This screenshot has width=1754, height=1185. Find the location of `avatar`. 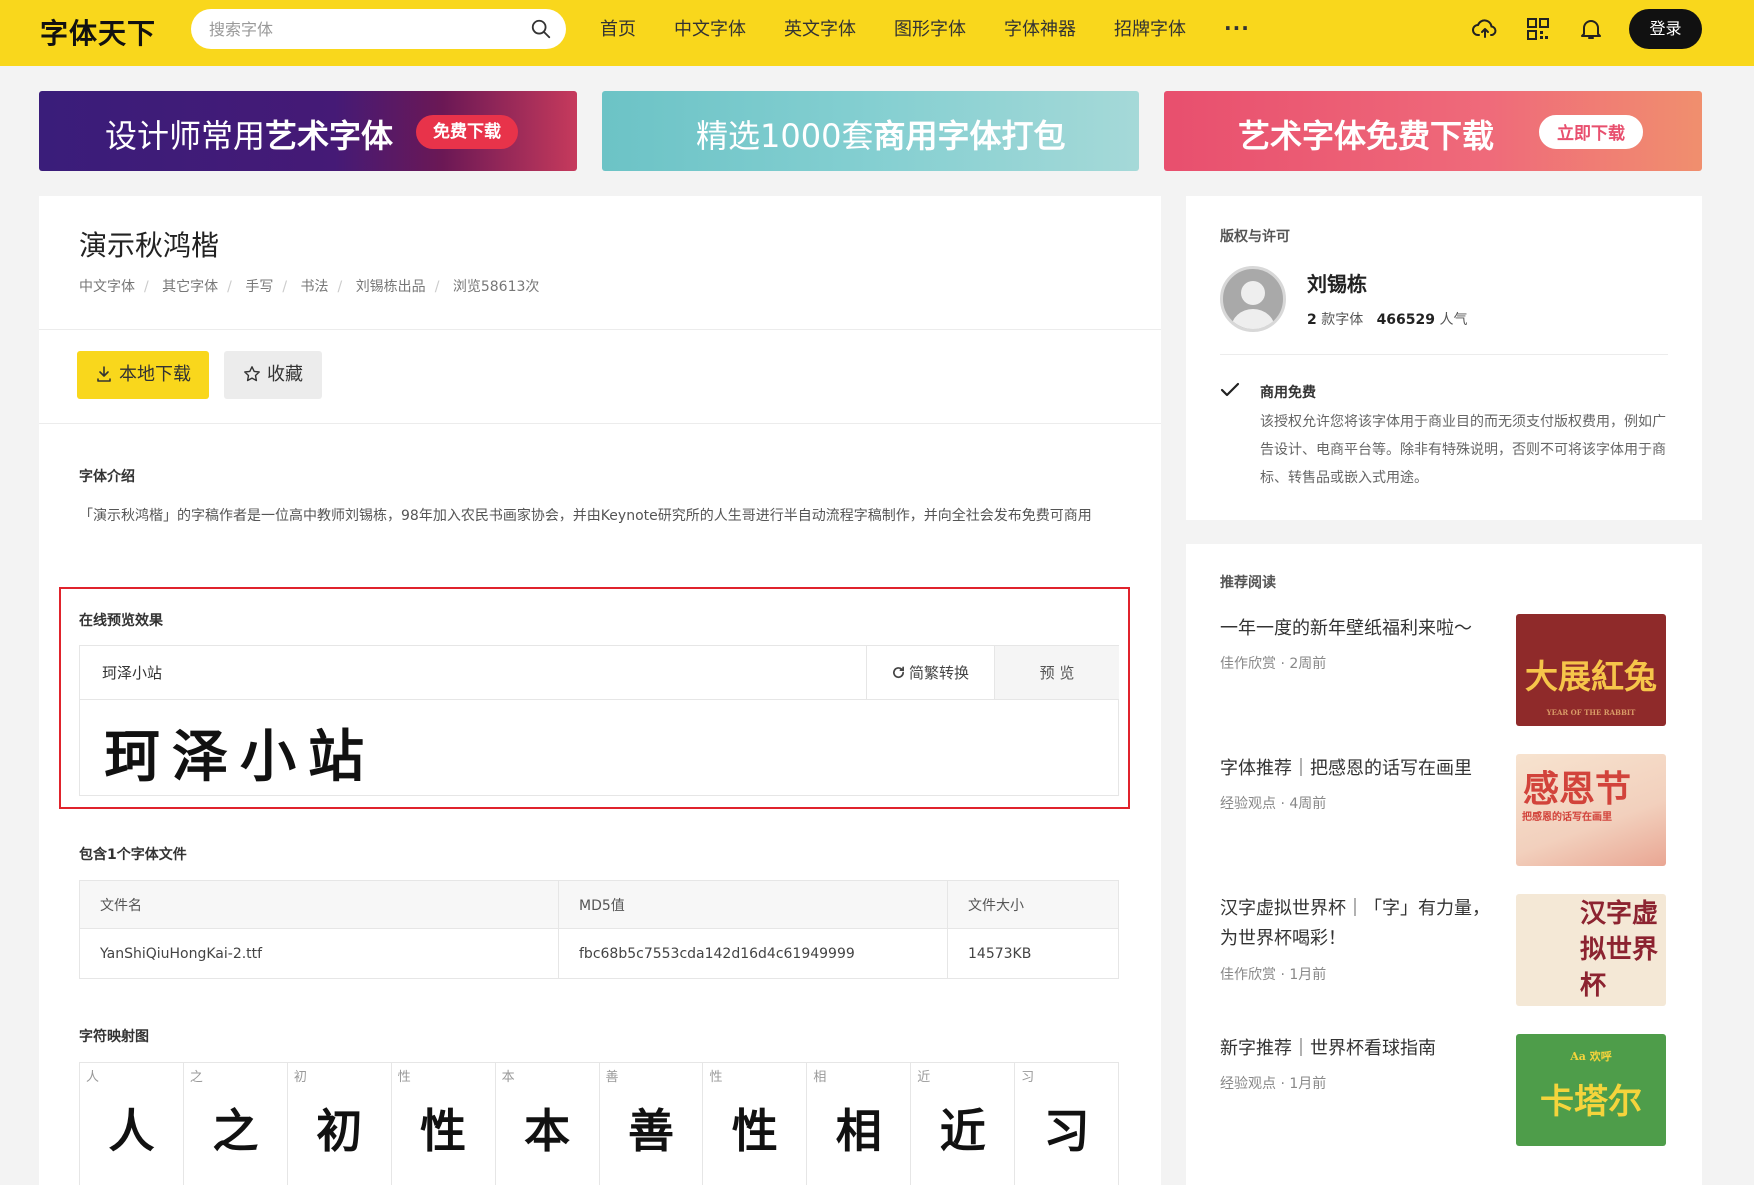

avatar is located at coordinates (1253, 299).